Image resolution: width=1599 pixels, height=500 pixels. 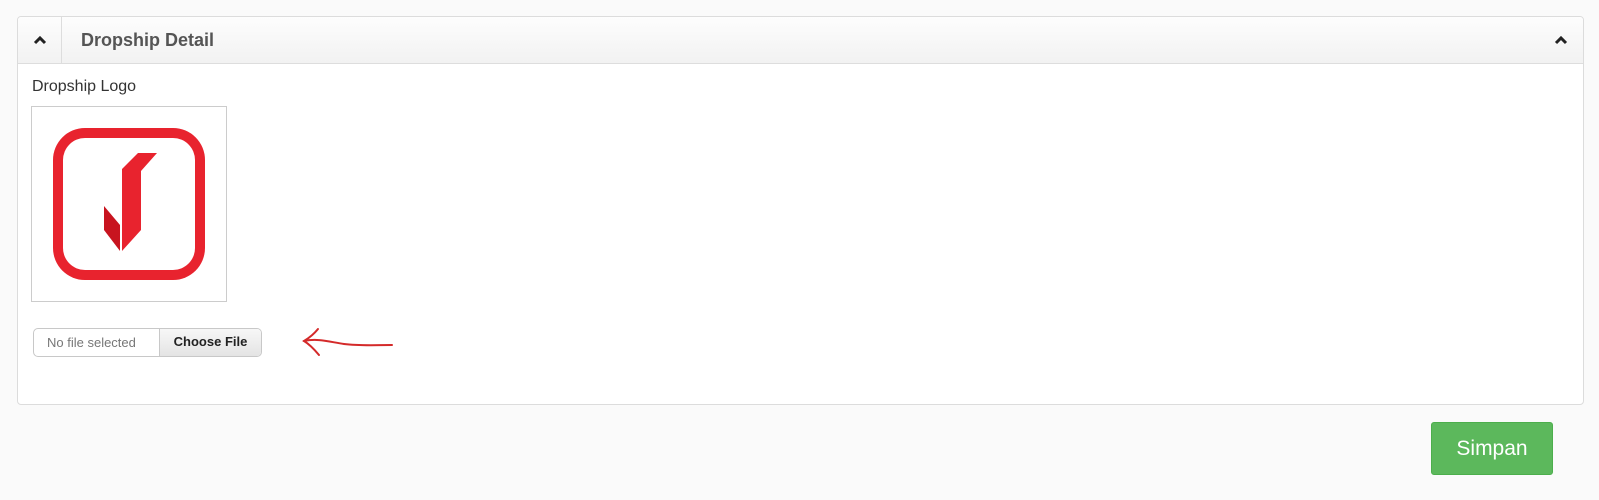 I want to click on dropship-logo, so click(x=129, y=204).